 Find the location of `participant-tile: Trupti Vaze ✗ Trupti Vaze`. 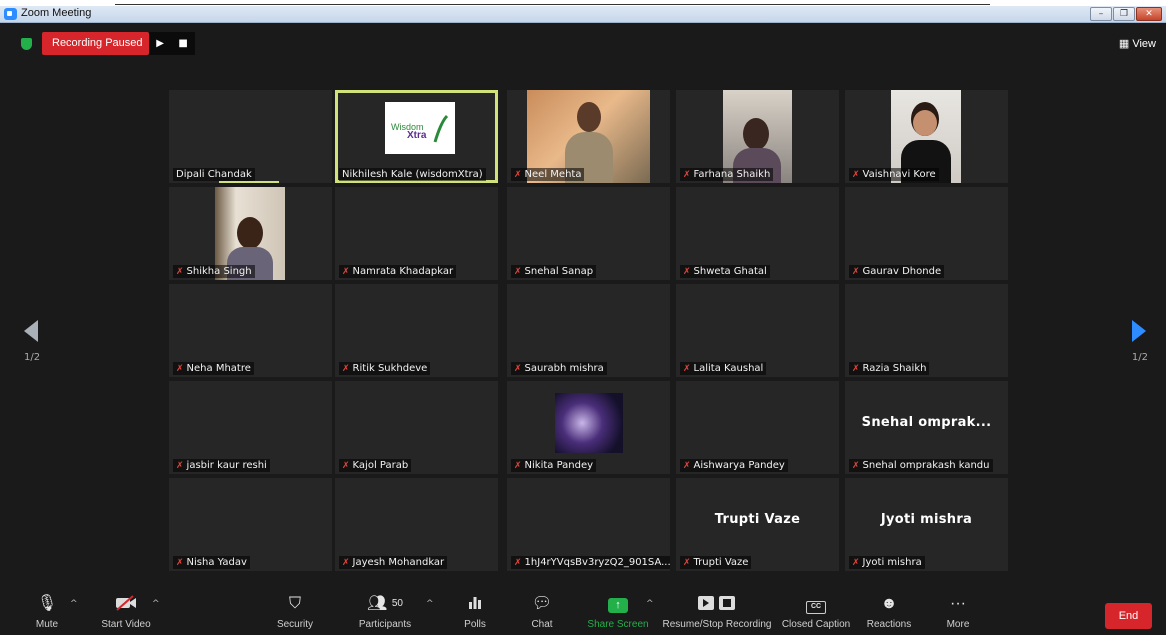

participant-tile: Trupti Vaze ✗ Trupti Vaze is located at coordinates (757, 524).